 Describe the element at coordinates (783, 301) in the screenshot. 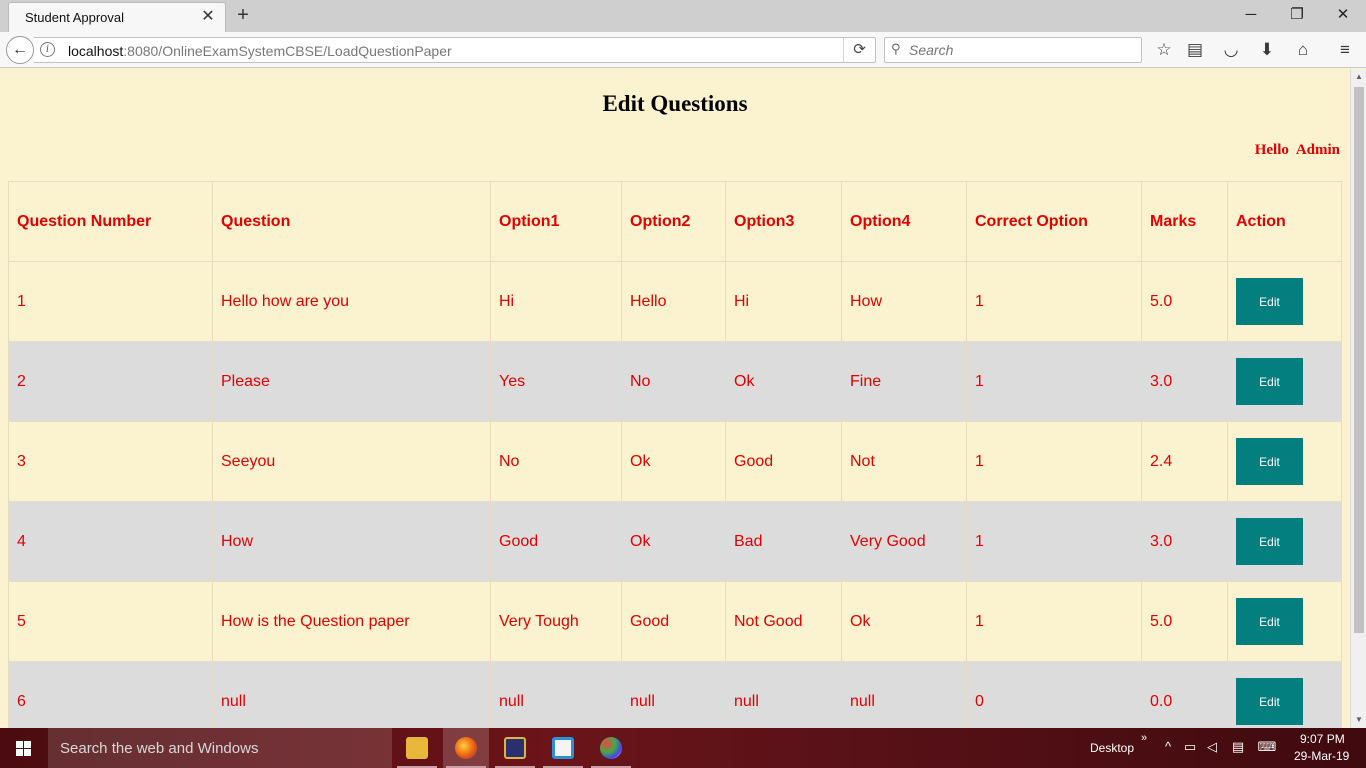

I see `option3-cell: Hi` at that location.